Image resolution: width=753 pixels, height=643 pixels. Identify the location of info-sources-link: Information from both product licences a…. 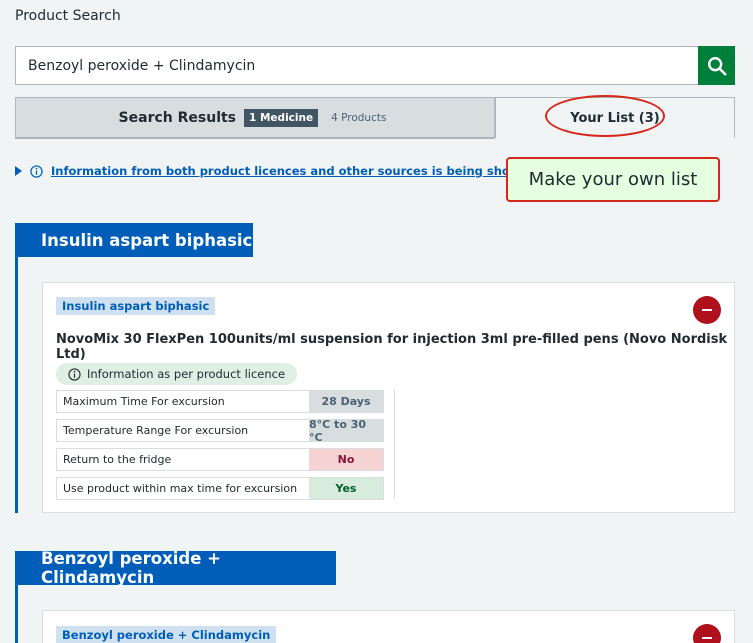
(290, 171).